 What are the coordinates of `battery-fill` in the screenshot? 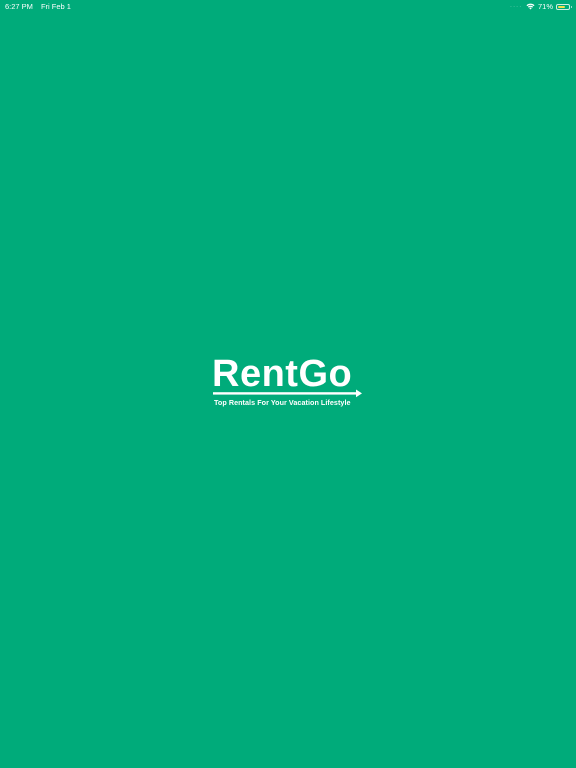 It's located at (562, 6).